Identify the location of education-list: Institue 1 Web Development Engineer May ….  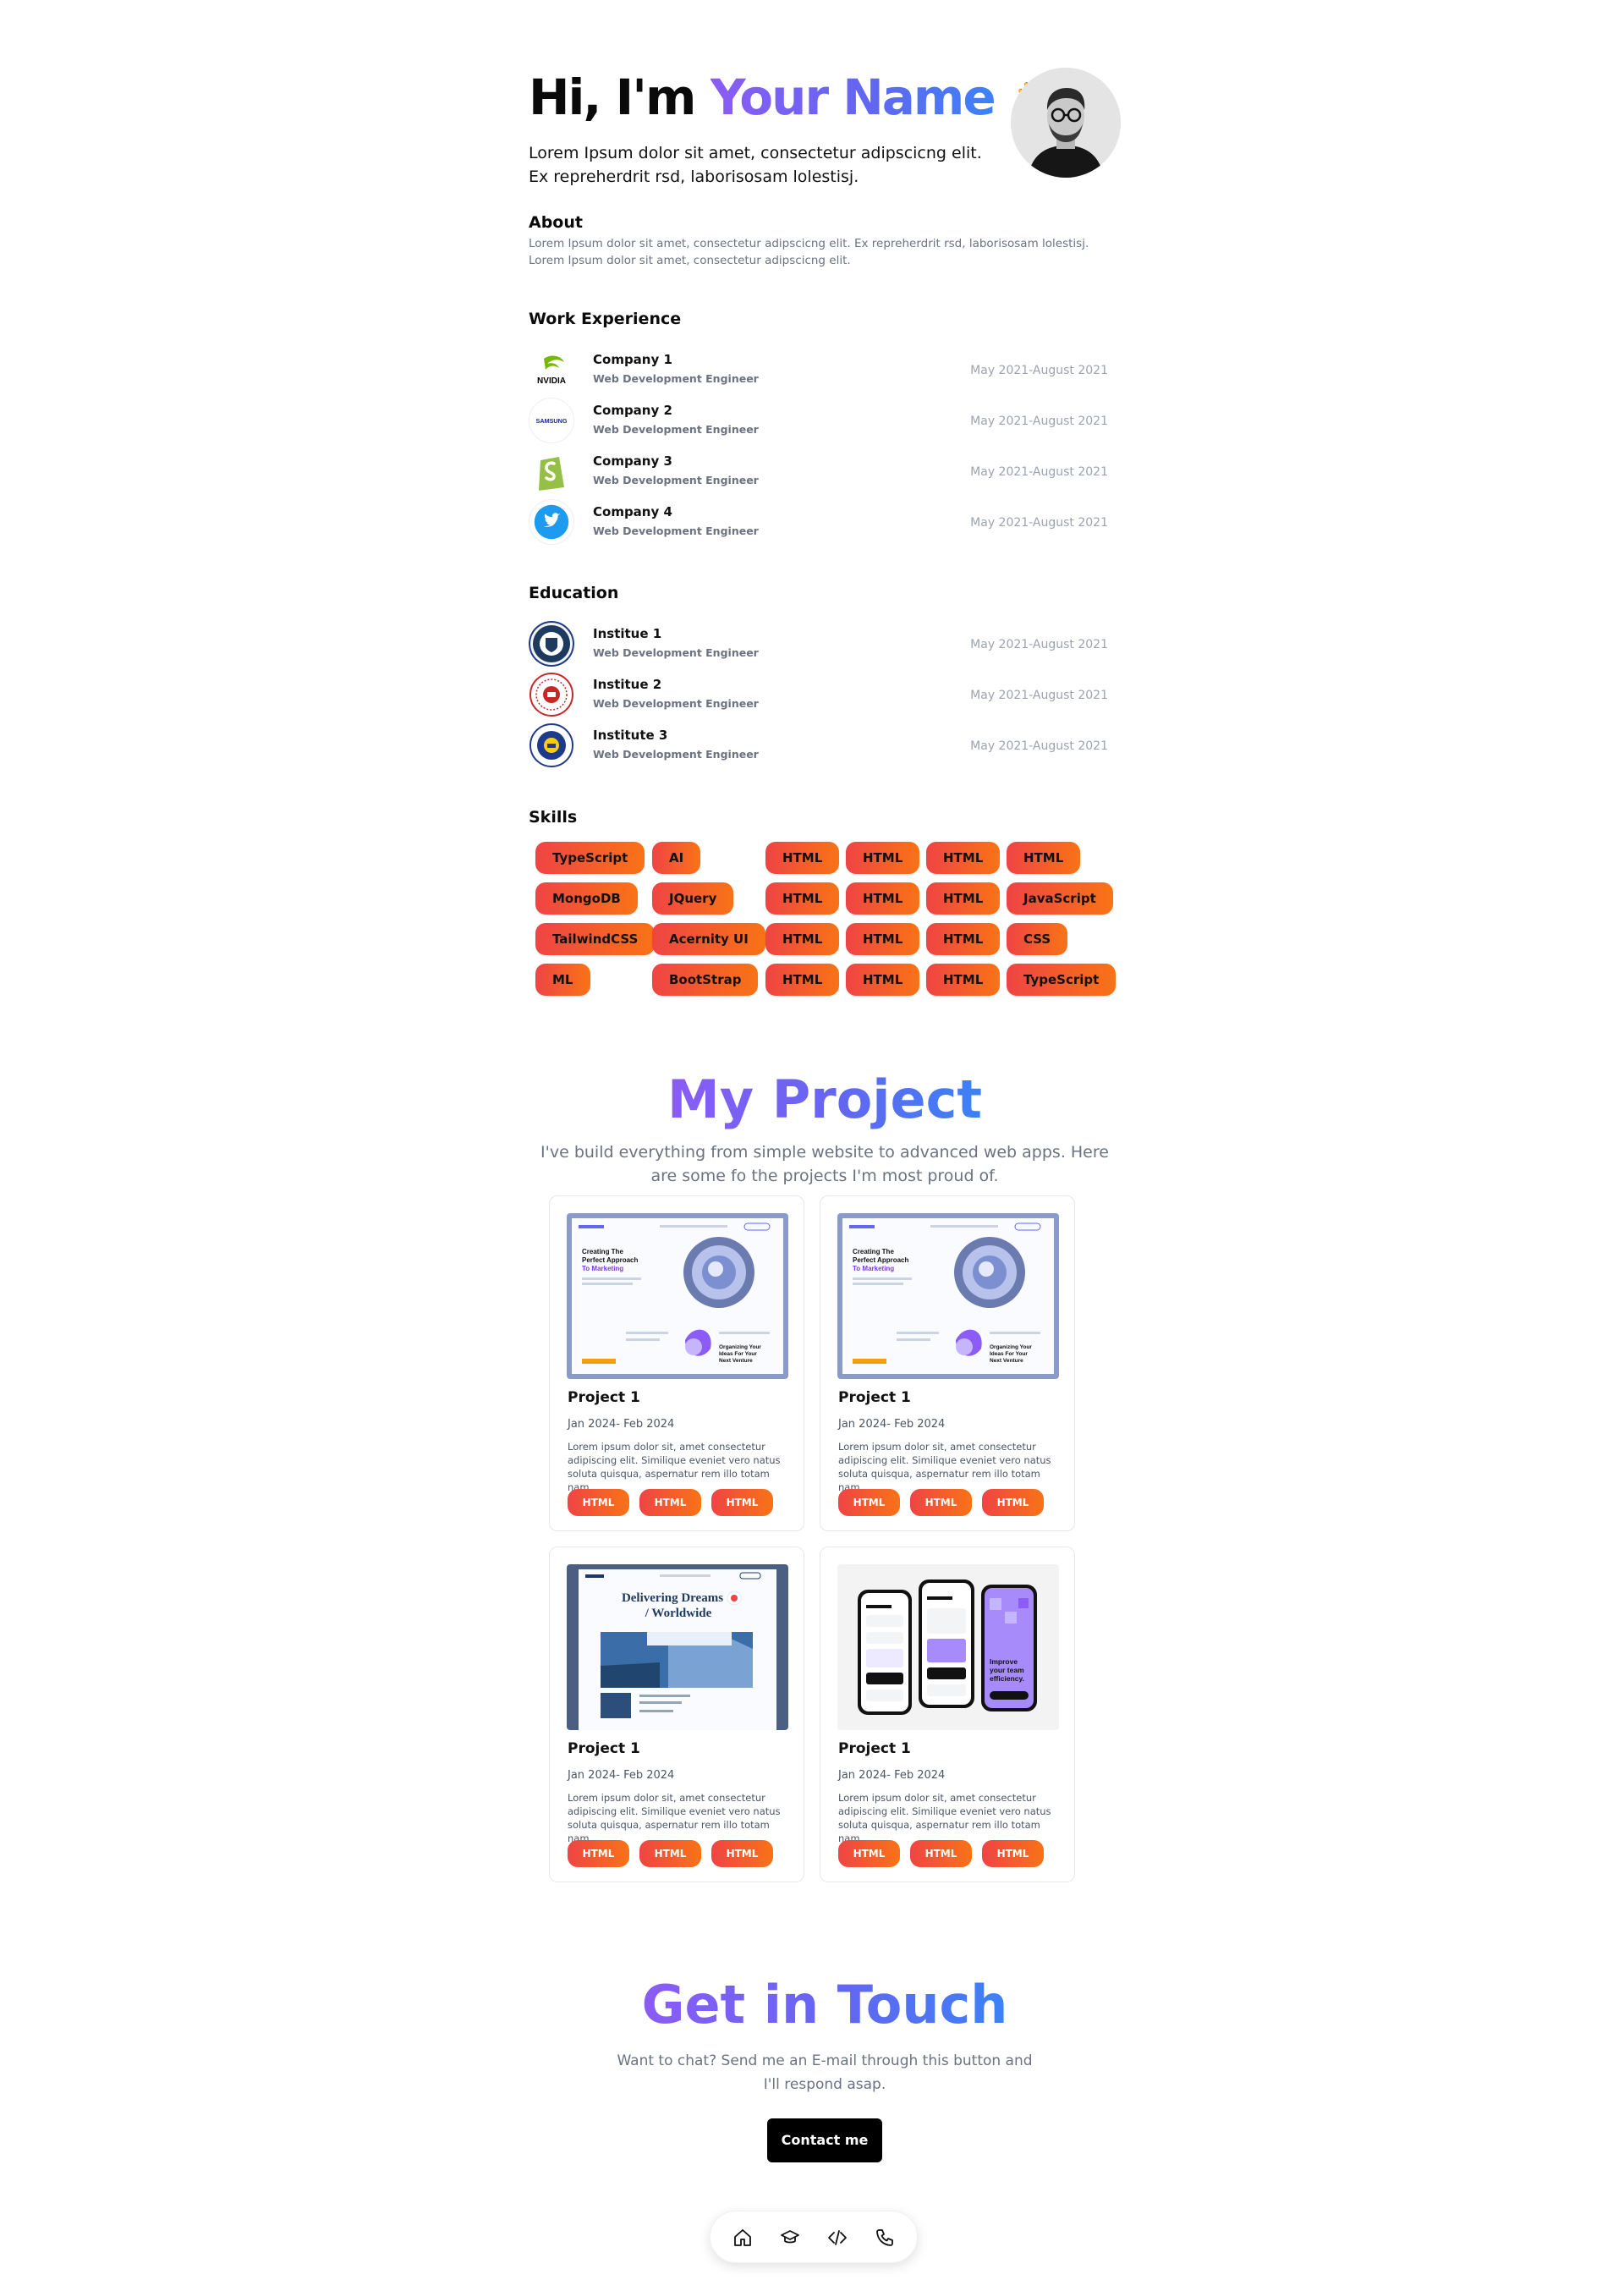
(825, 695).